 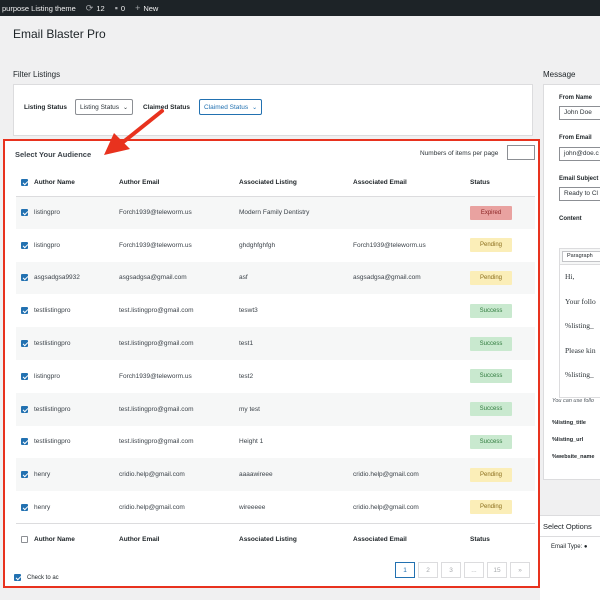 I want to click on updates-link: ⟳ 12, so click(x=95, y=8).